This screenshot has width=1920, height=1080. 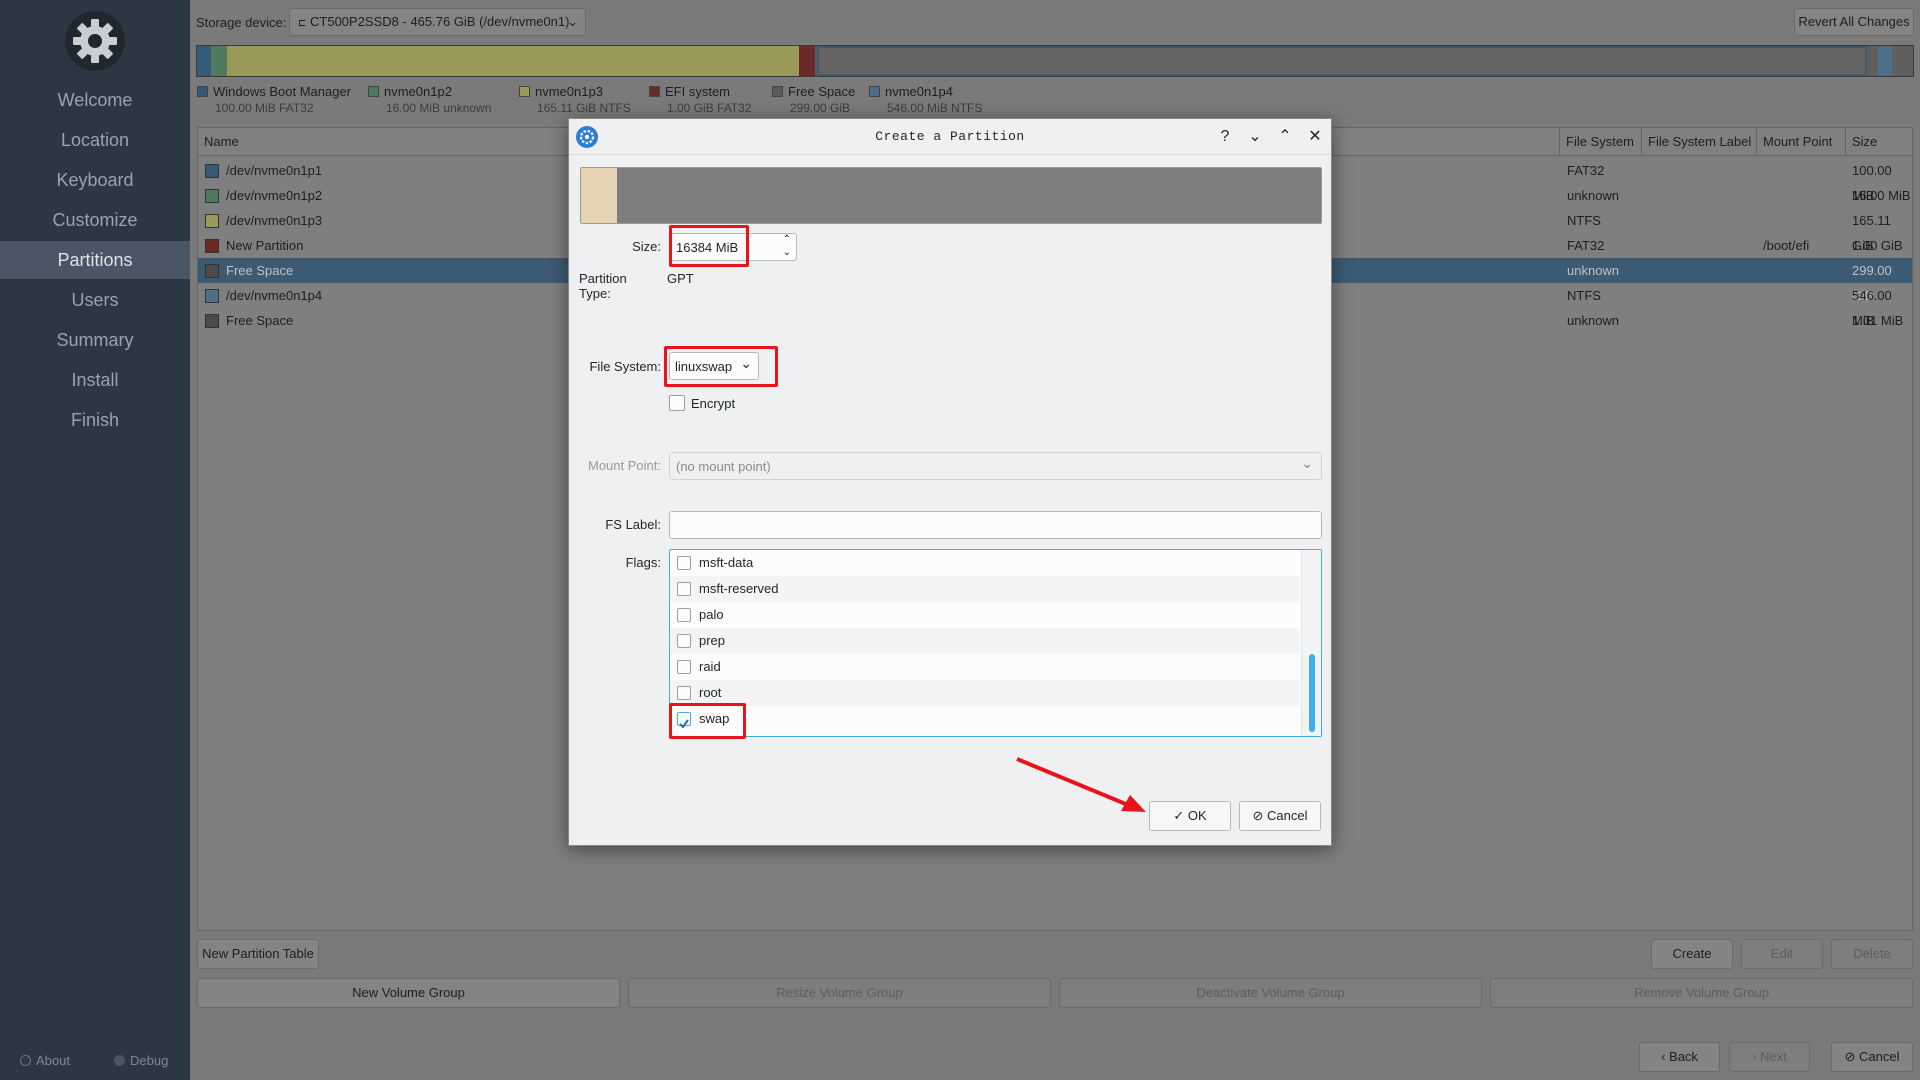 I want to click on flag-item-msft-data: msft-data, so click(x=984, y=563).